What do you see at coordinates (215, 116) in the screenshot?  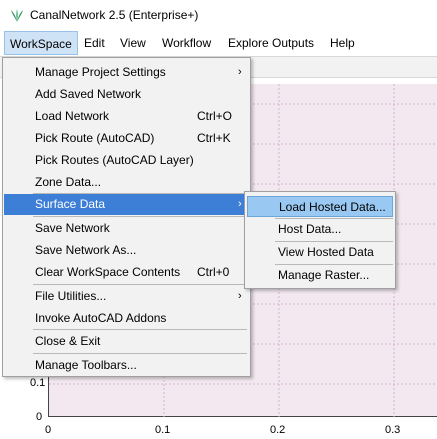 I see `shortcut-label: Ctrl+O` at bounding box center [215, 116].